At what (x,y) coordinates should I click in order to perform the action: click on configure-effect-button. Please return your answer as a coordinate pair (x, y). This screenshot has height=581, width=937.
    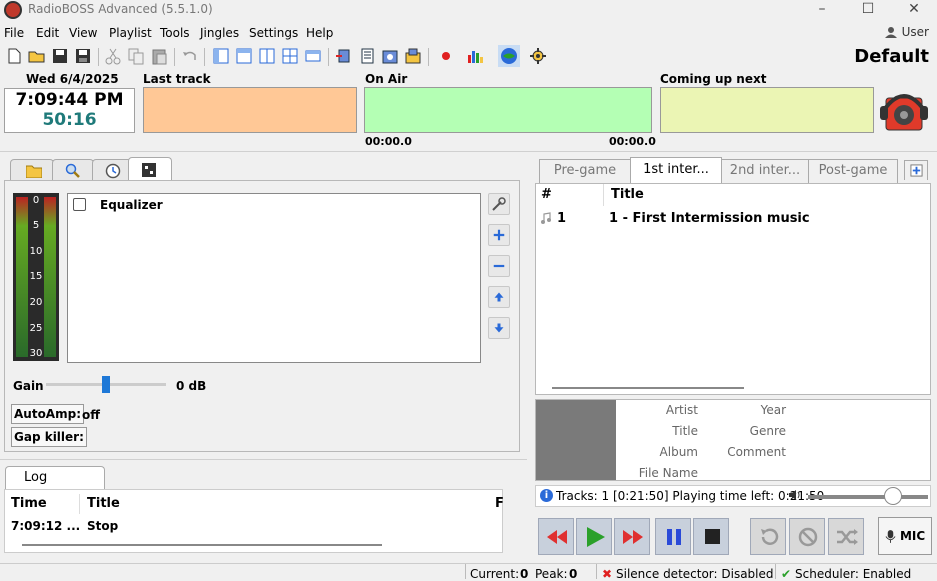
    Looking at the image, I should click on (499, 204).